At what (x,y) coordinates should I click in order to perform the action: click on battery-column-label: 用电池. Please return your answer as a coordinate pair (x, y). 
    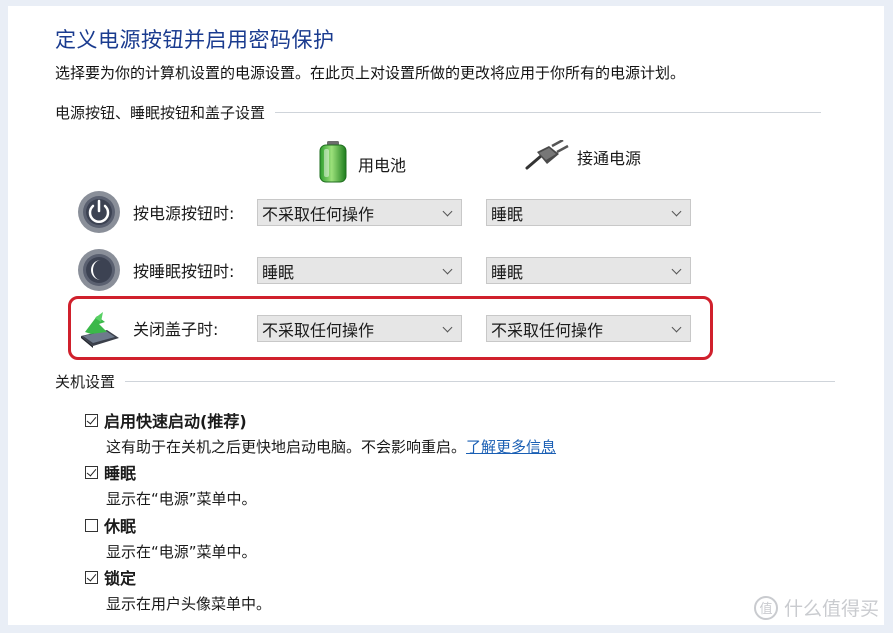
    Looking at the image, I should click on (382, 165).